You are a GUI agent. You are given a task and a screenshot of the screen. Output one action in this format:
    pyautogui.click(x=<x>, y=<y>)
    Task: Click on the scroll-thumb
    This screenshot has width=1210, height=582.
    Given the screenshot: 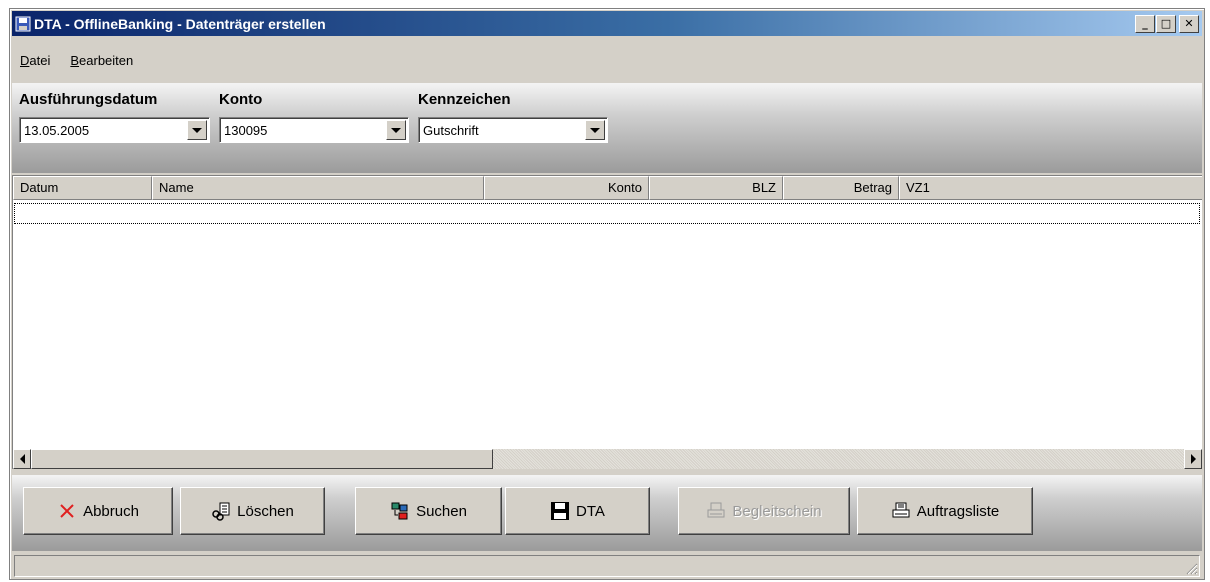 What is the action you would take?
    pyautogui.click(x=262, y=459)
    